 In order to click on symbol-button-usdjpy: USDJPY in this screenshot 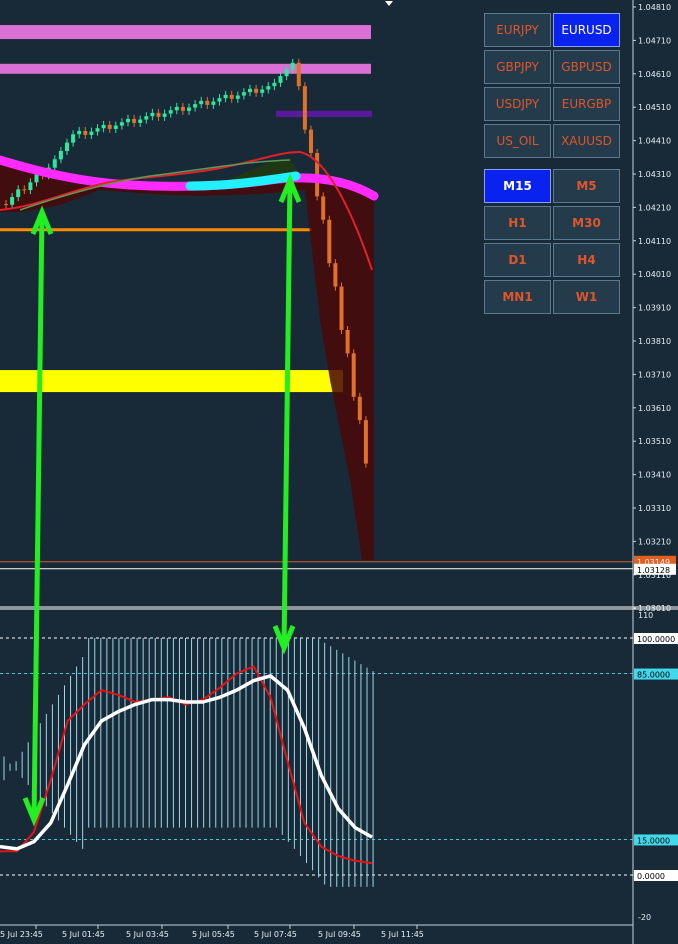, I will do `click(517, 104)`.